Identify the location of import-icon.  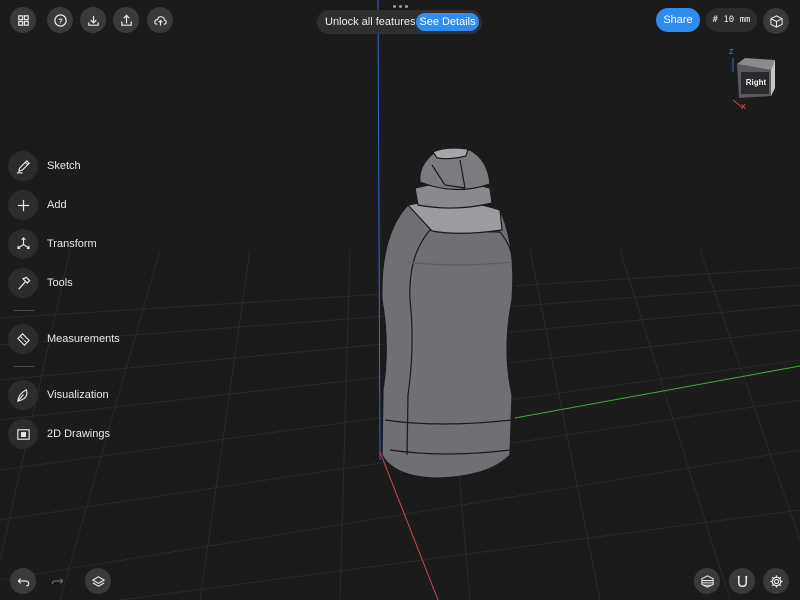
(93, 20).